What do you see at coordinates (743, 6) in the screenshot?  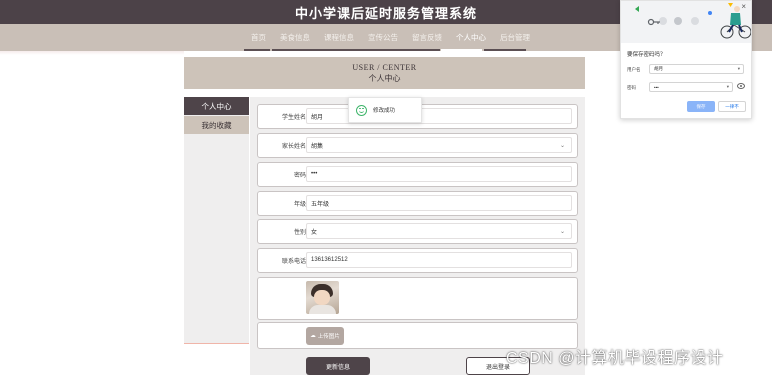 I see `close-icon: ×` at bounding box center [743, 6].